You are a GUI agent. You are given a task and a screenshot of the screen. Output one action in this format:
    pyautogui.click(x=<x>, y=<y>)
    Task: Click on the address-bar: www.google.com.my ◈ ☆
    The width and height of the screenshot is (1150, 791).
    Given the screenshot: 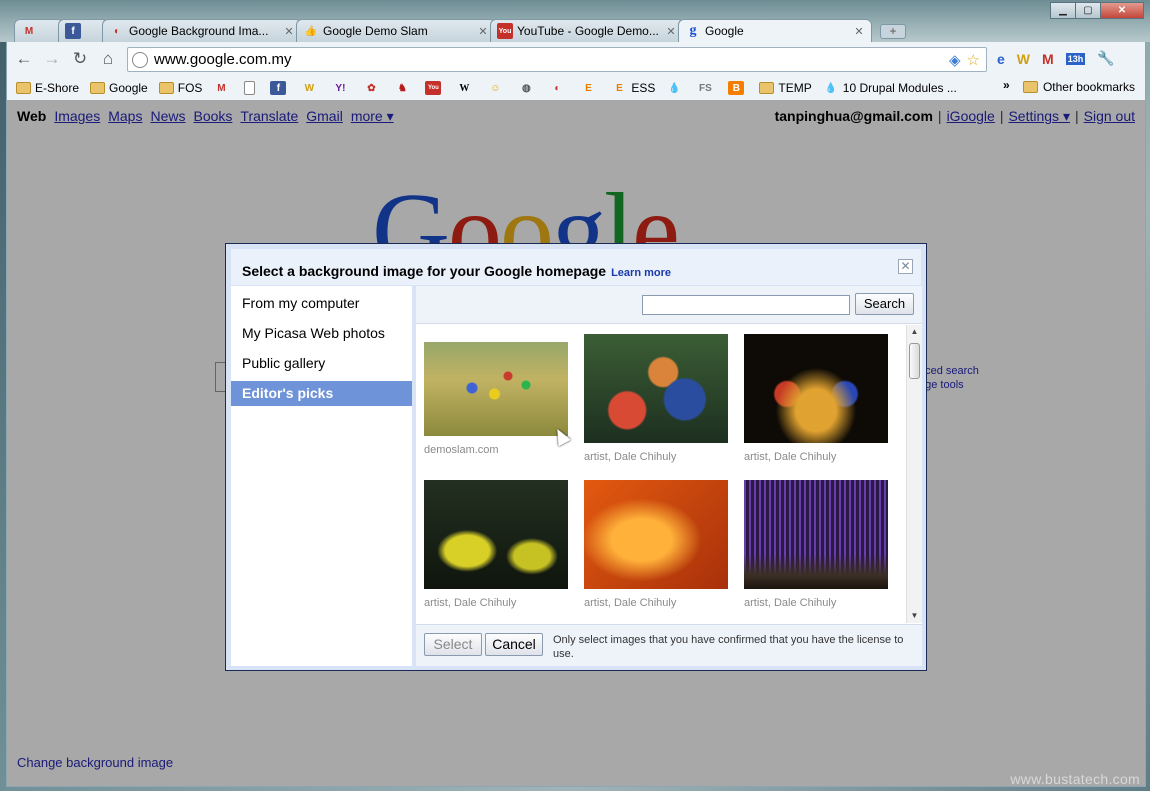 What is the action you would take?
    pyautogui.click(x=557, y=59)
    